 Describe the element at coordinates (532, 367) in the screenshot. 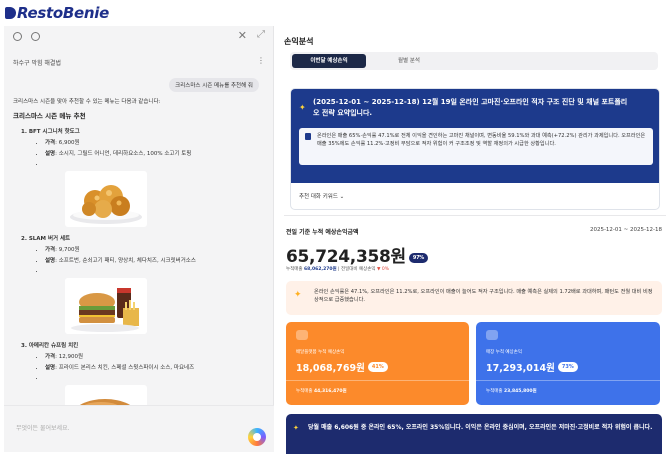

I see `card-value: 17,293,014원 73%` at that location.